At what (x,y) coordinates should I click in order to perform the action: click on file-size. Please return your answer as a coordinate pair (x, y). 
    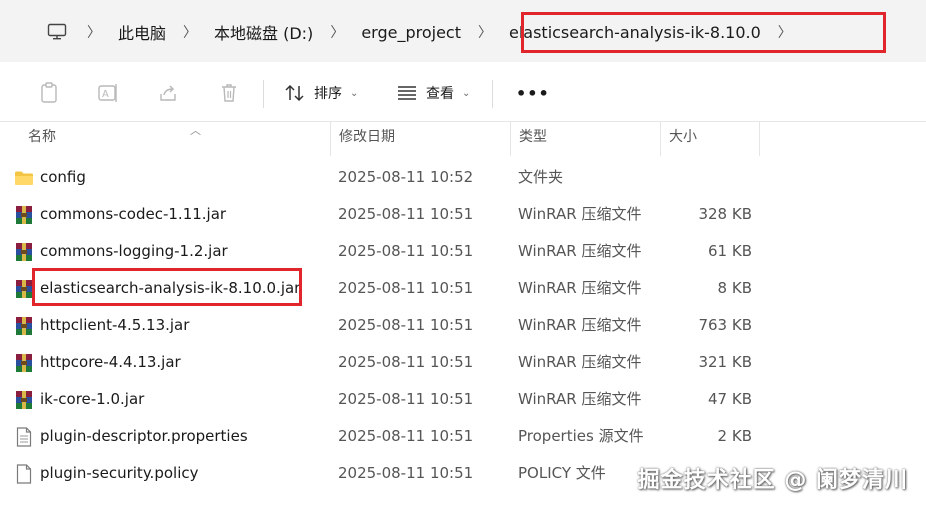
    Looking at the image, I should click on (707, 177).